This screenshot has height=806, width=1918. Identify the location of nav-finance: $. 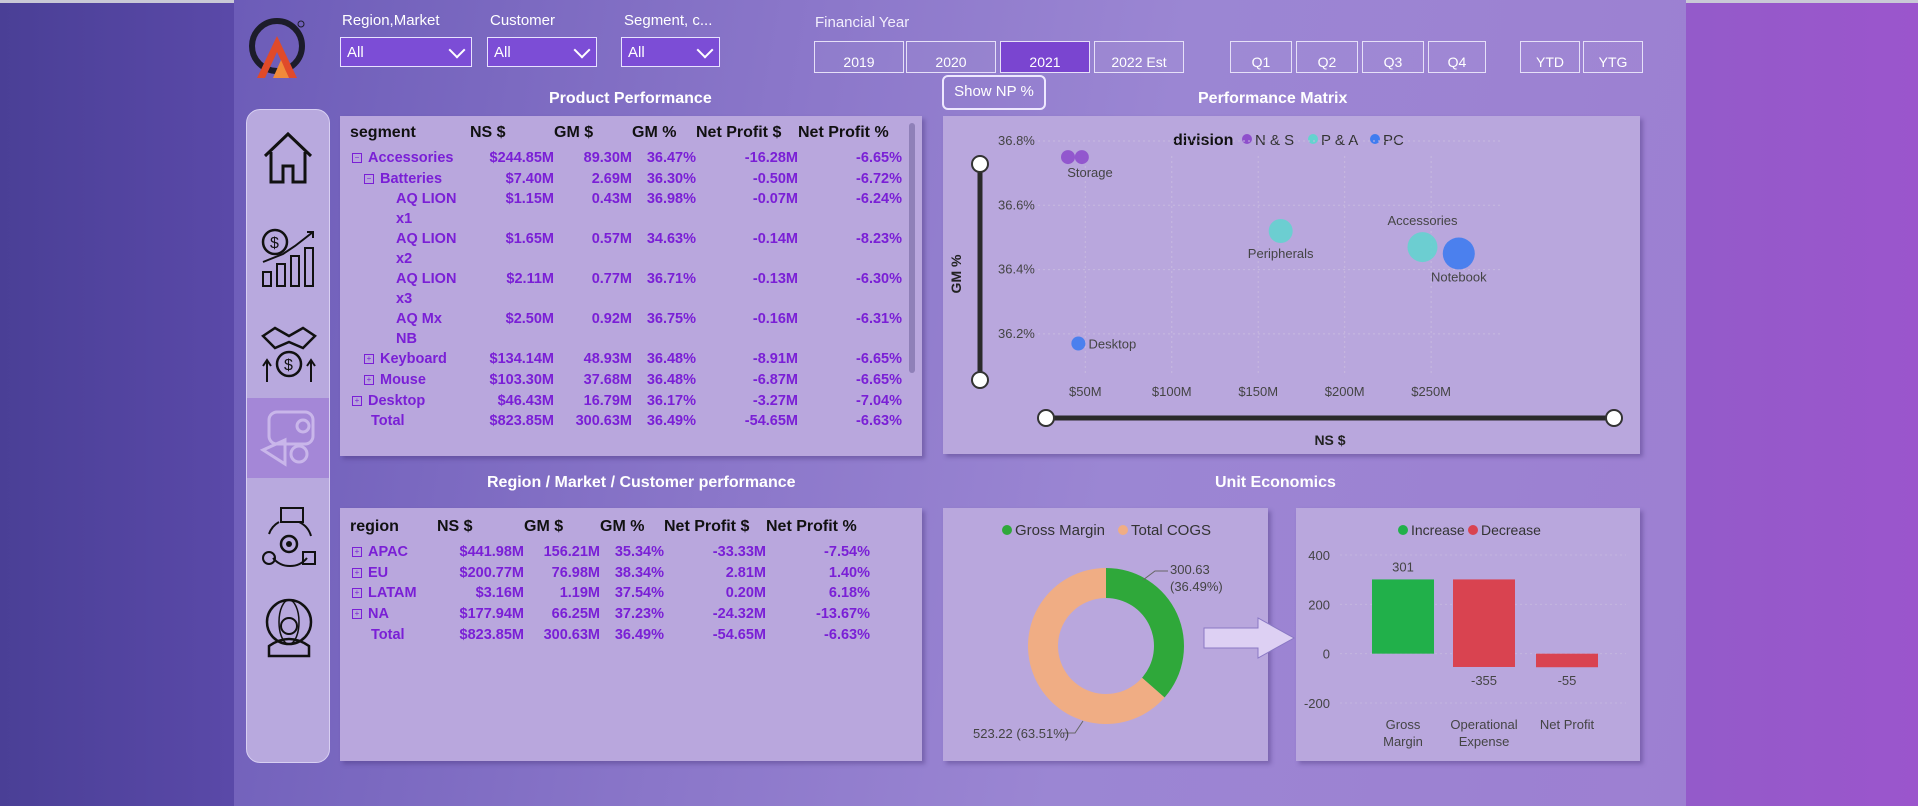
(288, 354).